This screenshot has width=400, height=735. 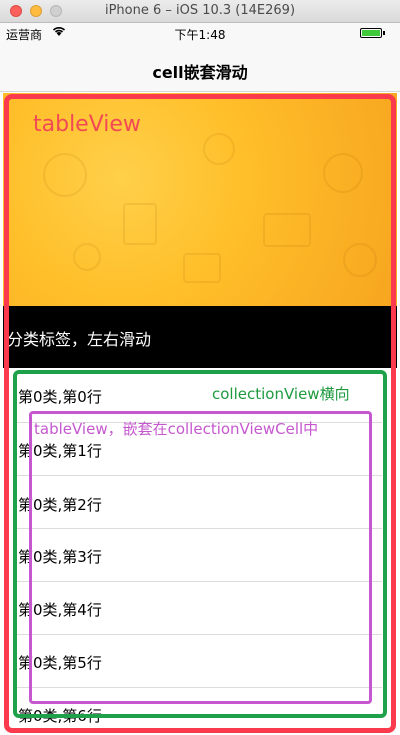 What do you see at coordinates (79, 339) in the screenshot?
I see `category-bar-label: 分类标签，左右滑动` at bounding box center [79, 339].